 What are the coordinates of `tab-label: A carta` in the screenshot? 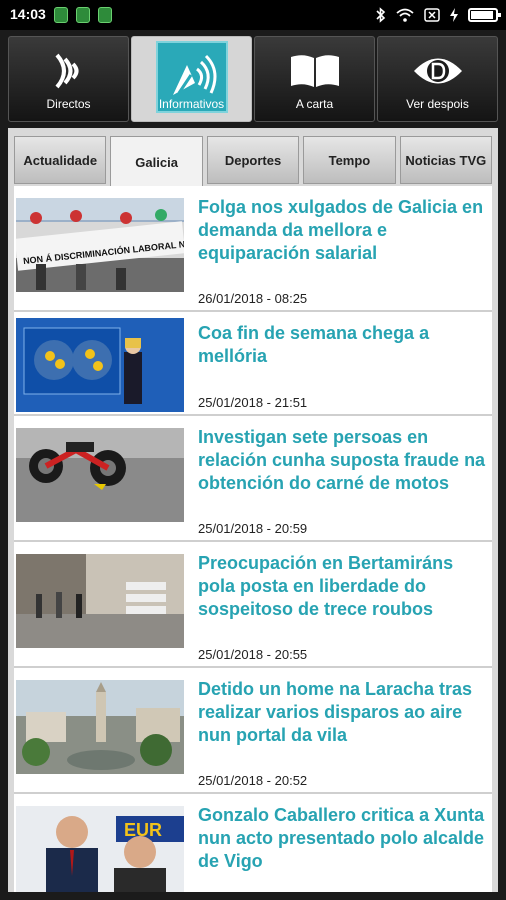 It's located at (314, 104).